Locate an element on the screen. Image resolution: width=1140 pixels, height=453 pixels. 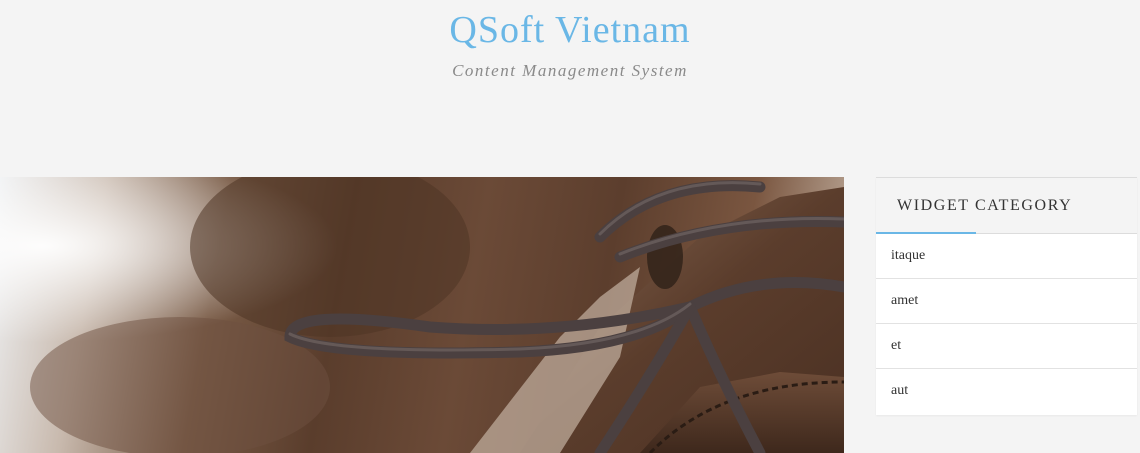
category-link-amet: amet is located at coordinates (904, 301).